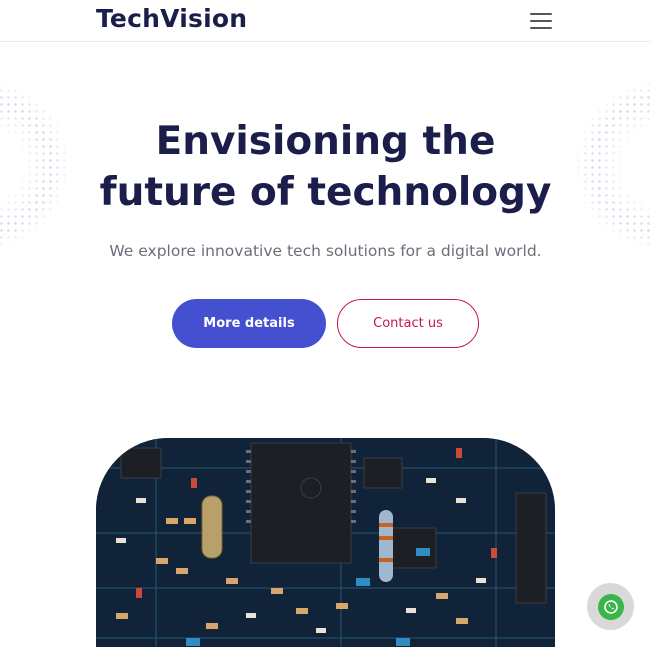 The width and height of the screenshot is (651, 647). I want to click on whatsapp-chat-button, so click(610, 606).